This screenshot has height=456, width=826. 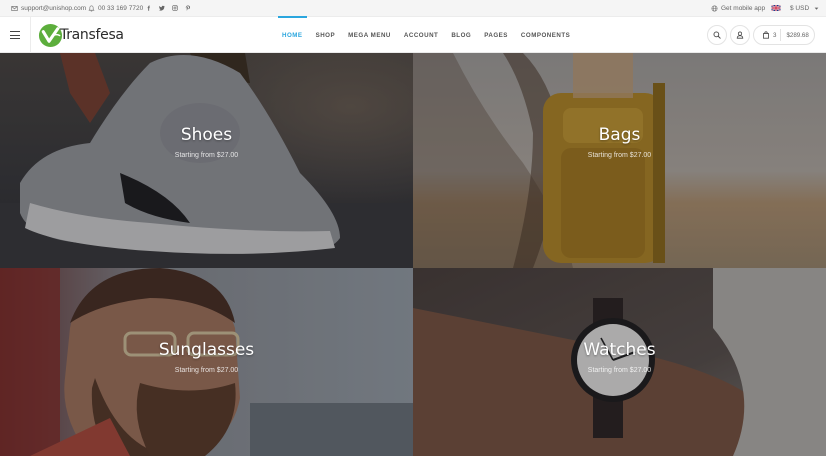 I want to click on nav-home: HOME, so click(x=292, y=34).